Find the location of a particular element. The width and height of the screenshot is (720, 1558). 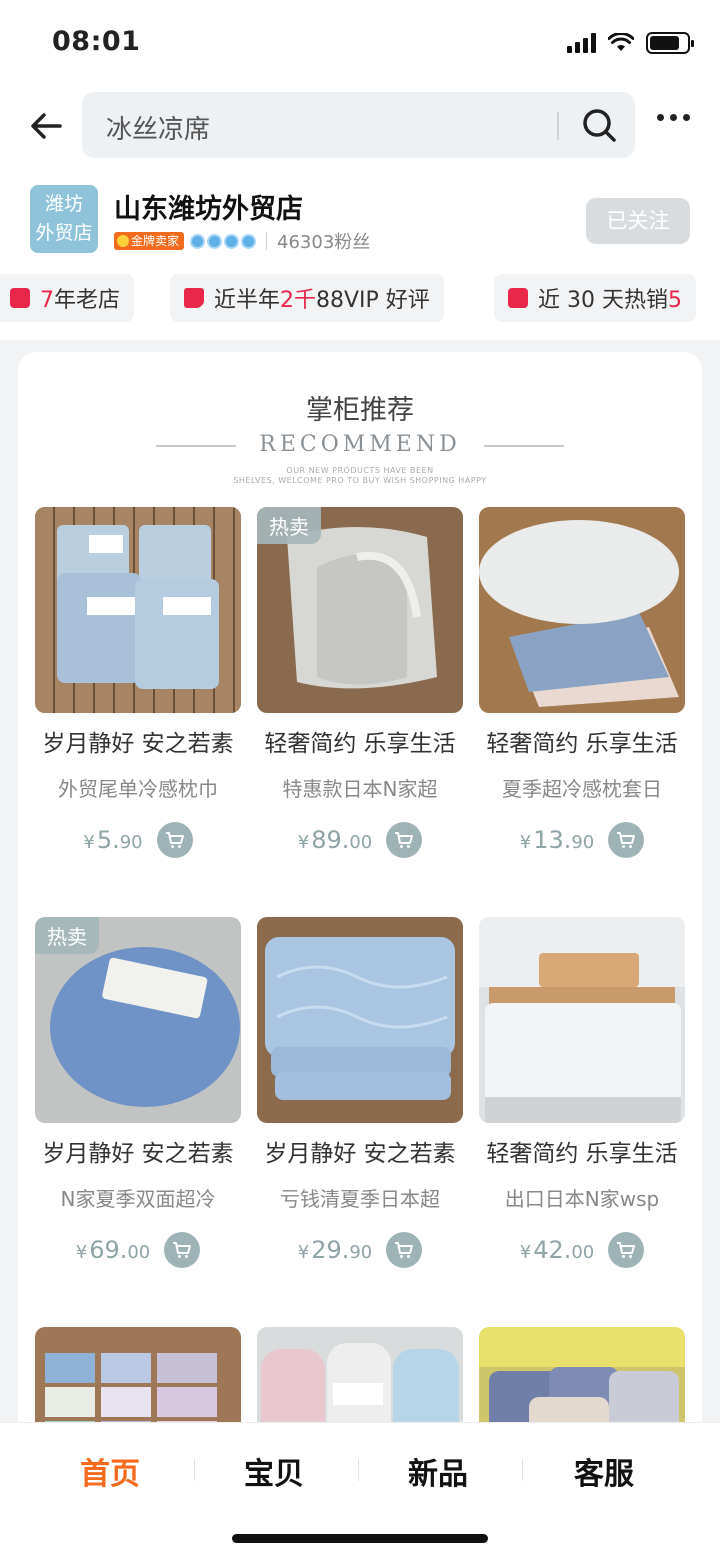

back-arrow-icon is located at coordinates (46, 126).